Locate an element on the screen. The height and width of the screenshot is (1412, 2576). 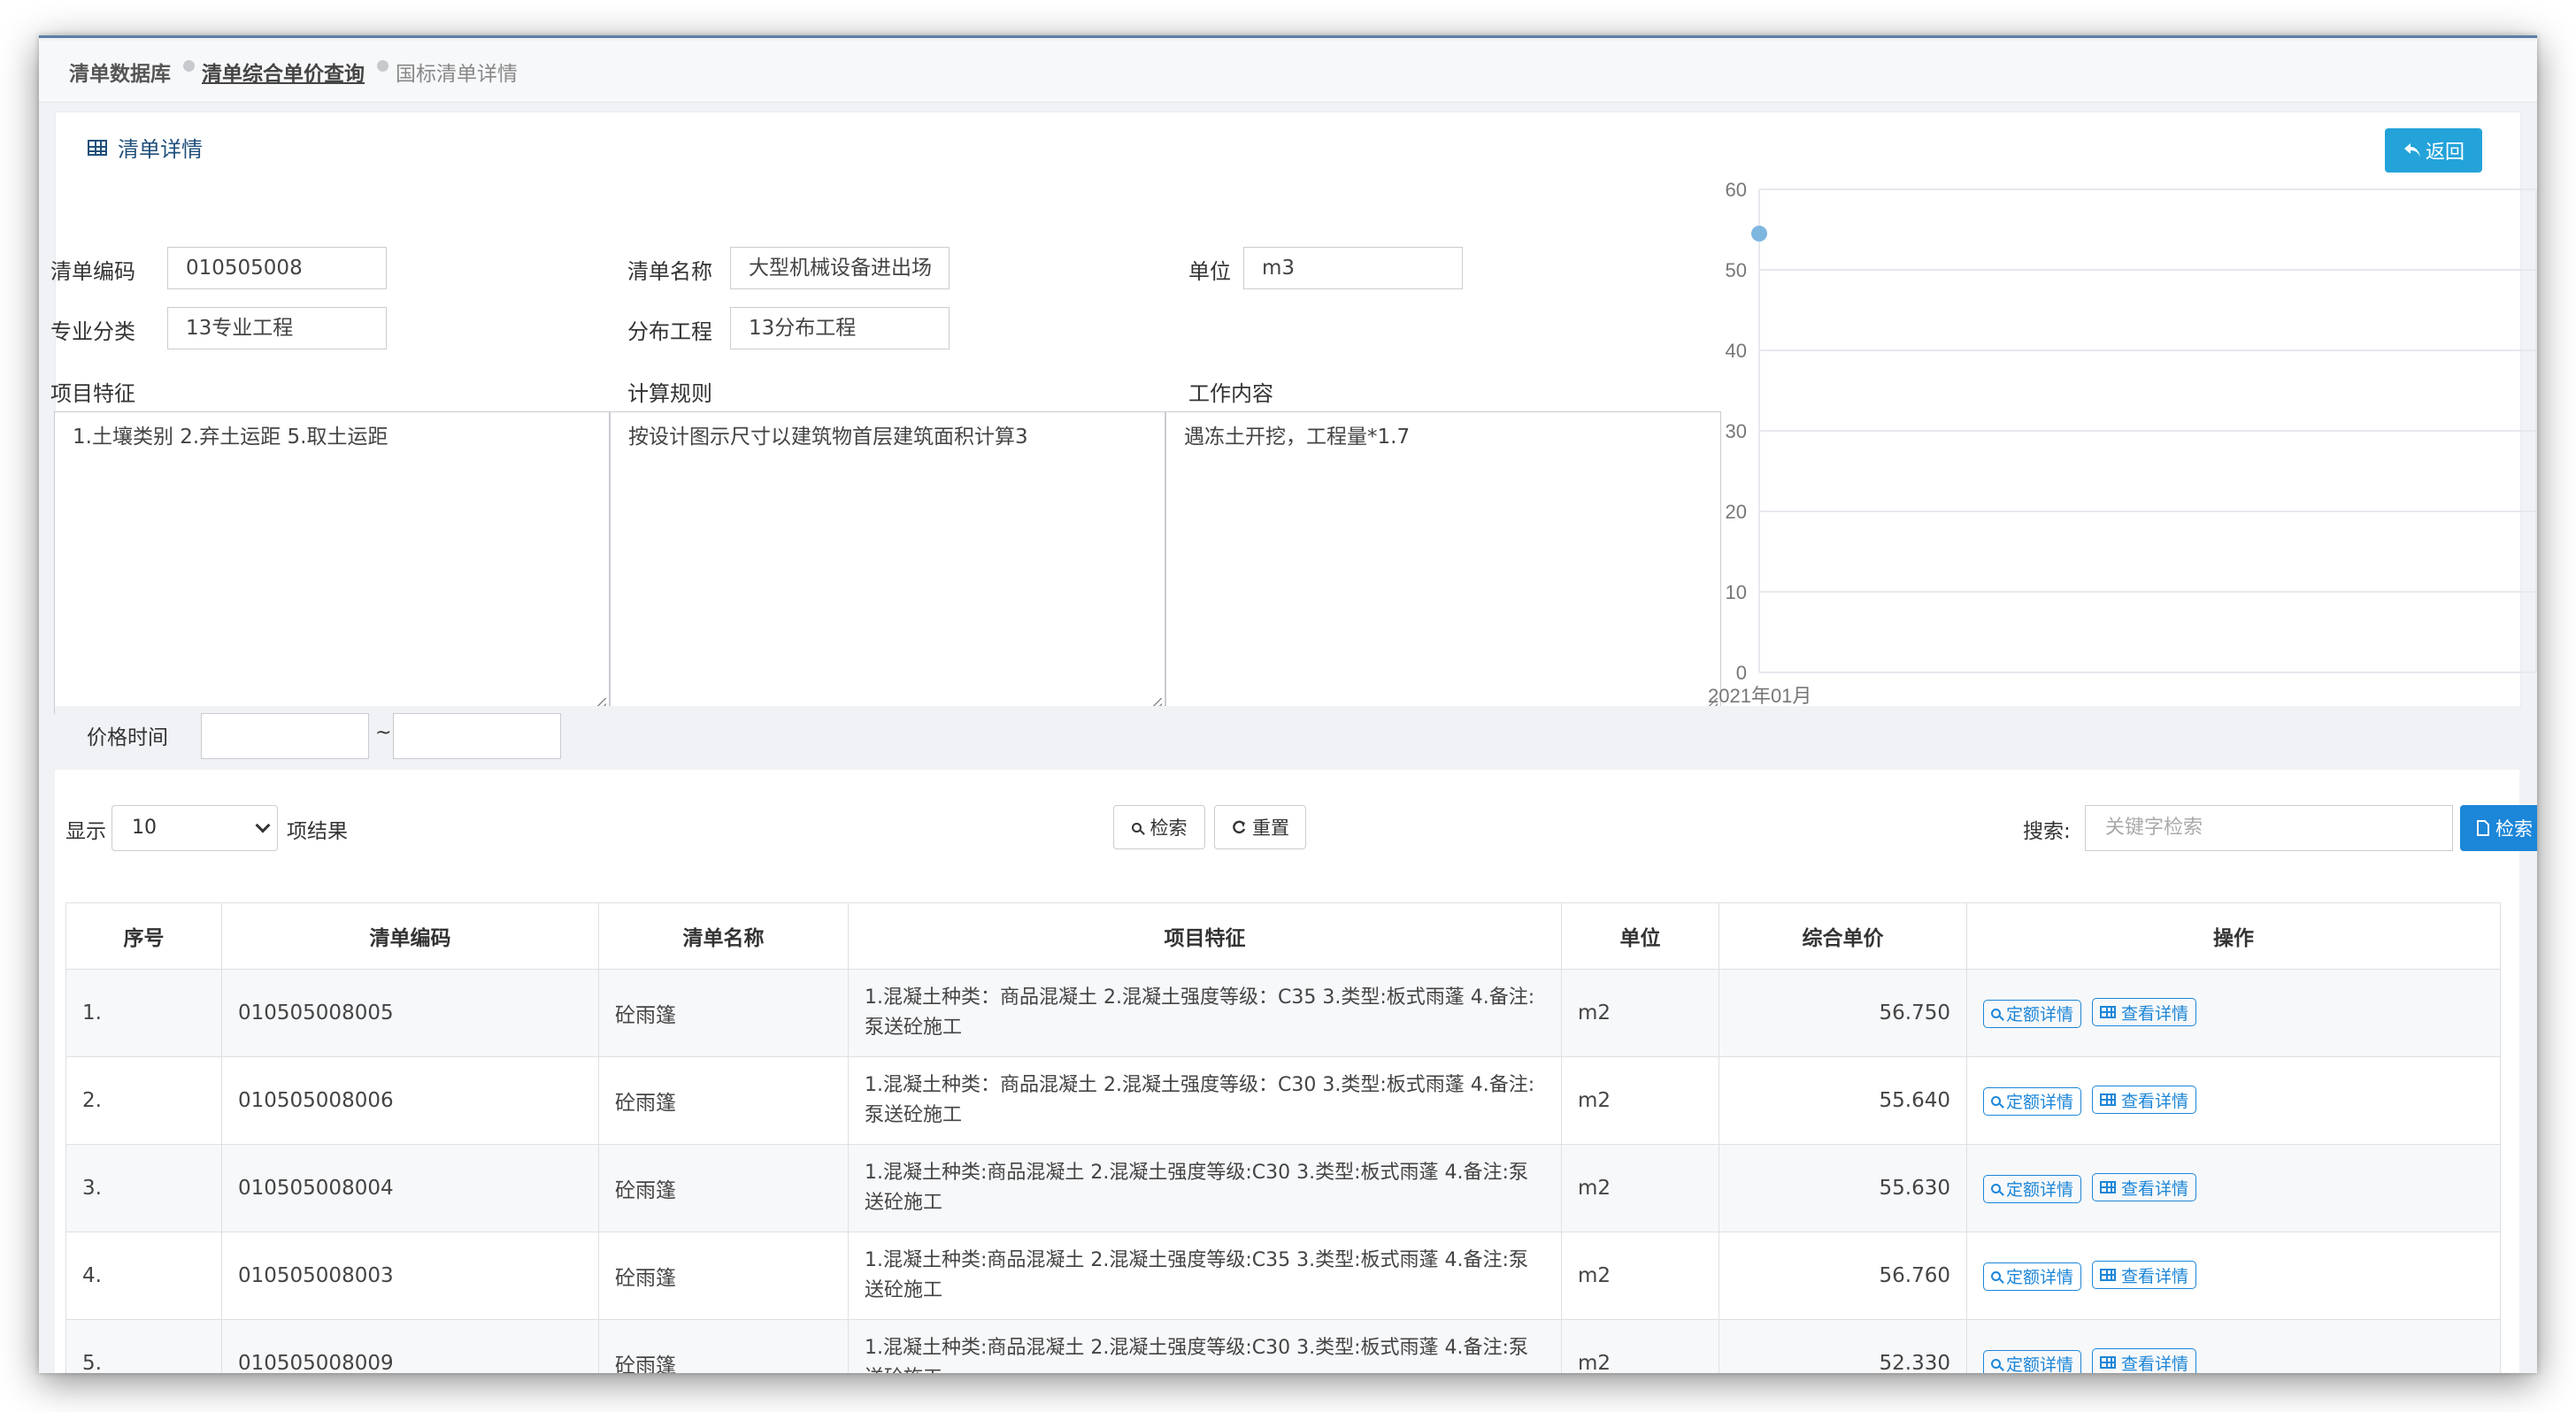
cell-index: 3. is located at coordinates (143, 1188).